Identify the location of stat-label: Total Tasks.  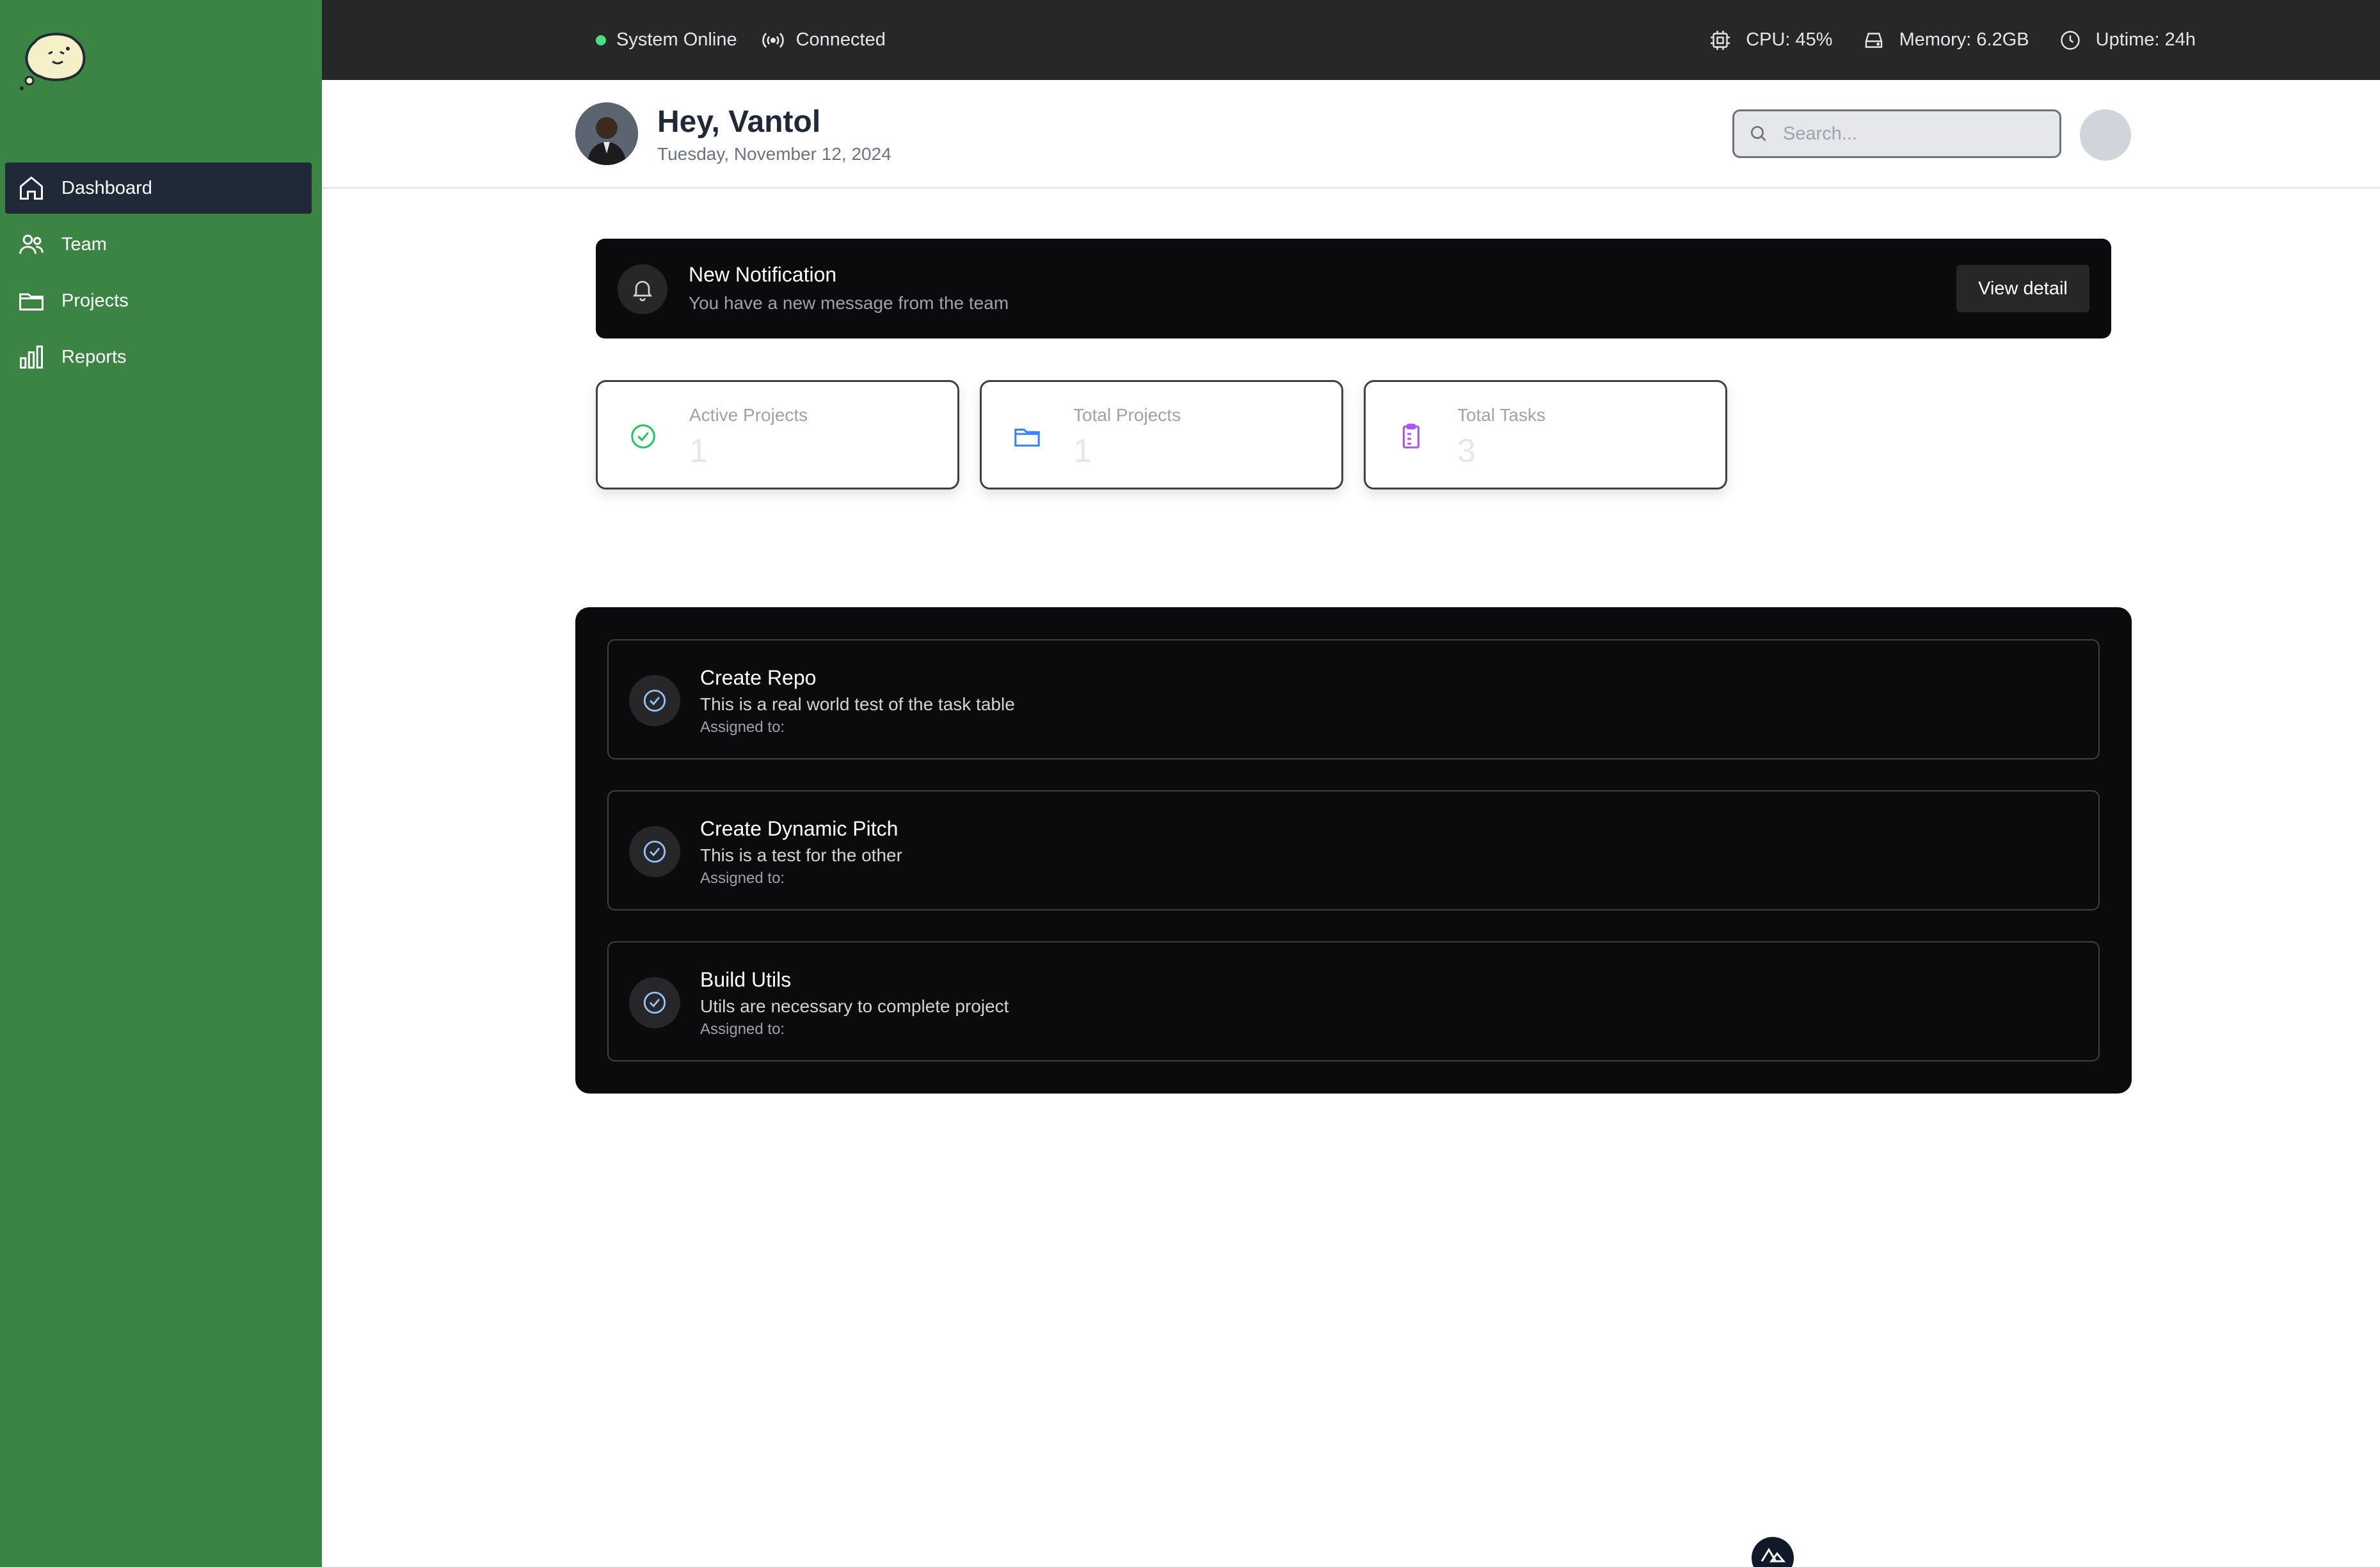
(1501, 415).